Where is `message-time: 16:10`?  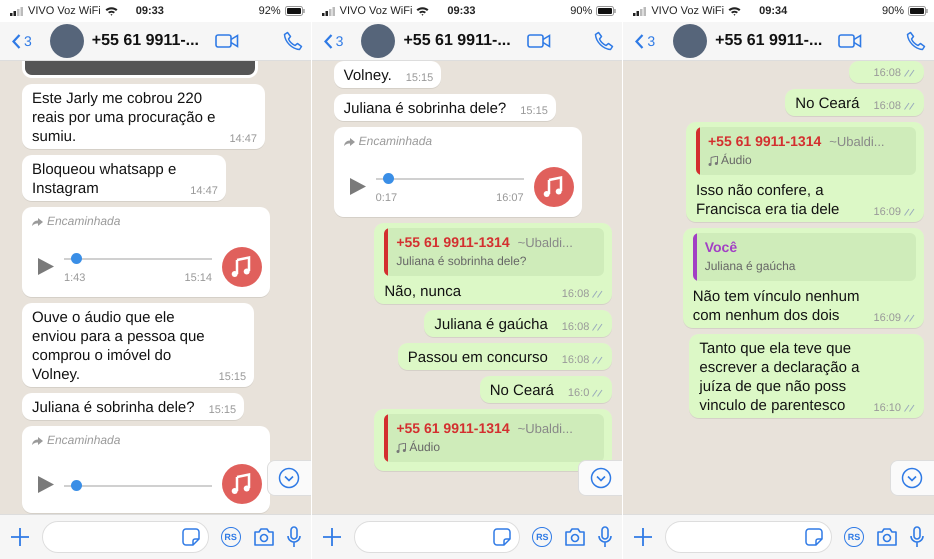 message-time: 16:10 is located at coordinates (887, 408).